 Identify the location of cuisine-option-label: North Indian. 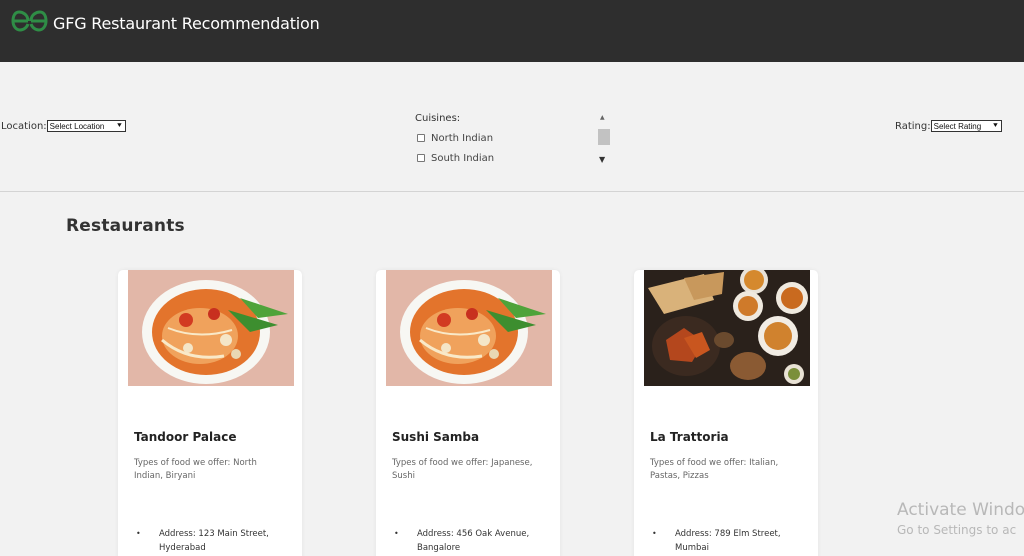
(462, 138).